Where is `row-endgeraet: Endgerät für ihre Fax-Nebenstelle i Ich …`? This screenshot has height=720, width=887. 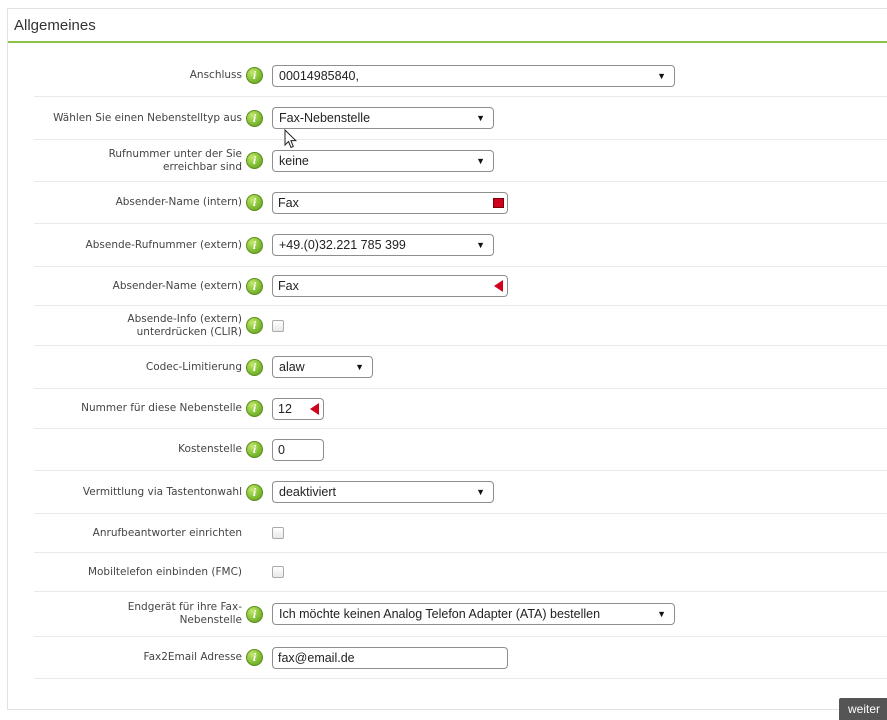 row-endgeraet: Endgerät für ihre Fax-Nebenstelle i Ich … is located at coordinates (460, 614).